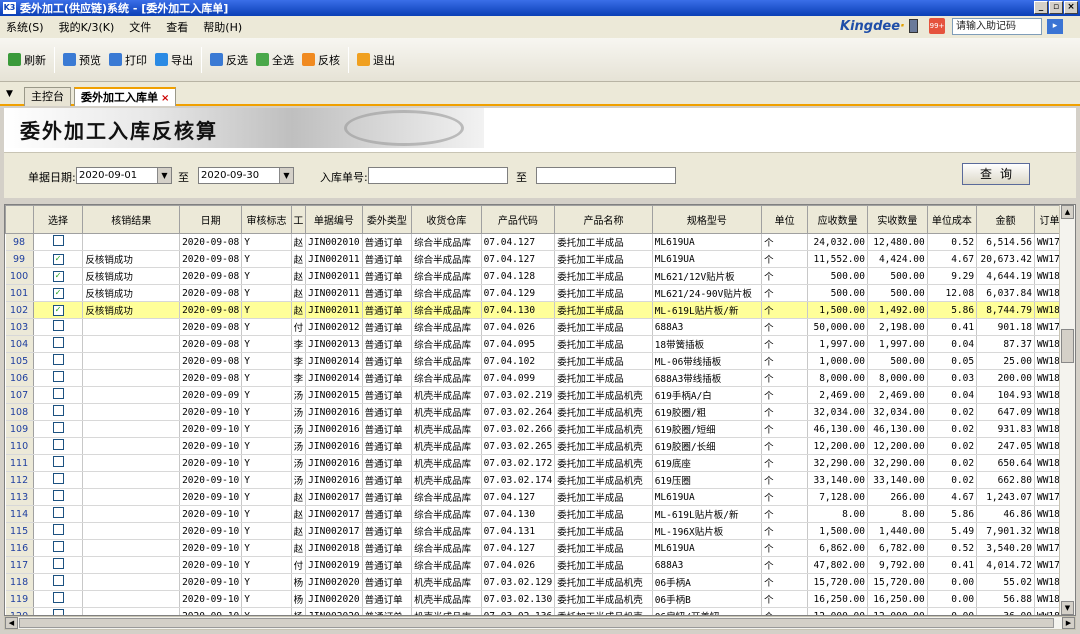 The width and height of the screenshot is (1080, 634). Describe the element at coordinates (174, 60) in the screenshot. I see `export-button: 导出` at that location.